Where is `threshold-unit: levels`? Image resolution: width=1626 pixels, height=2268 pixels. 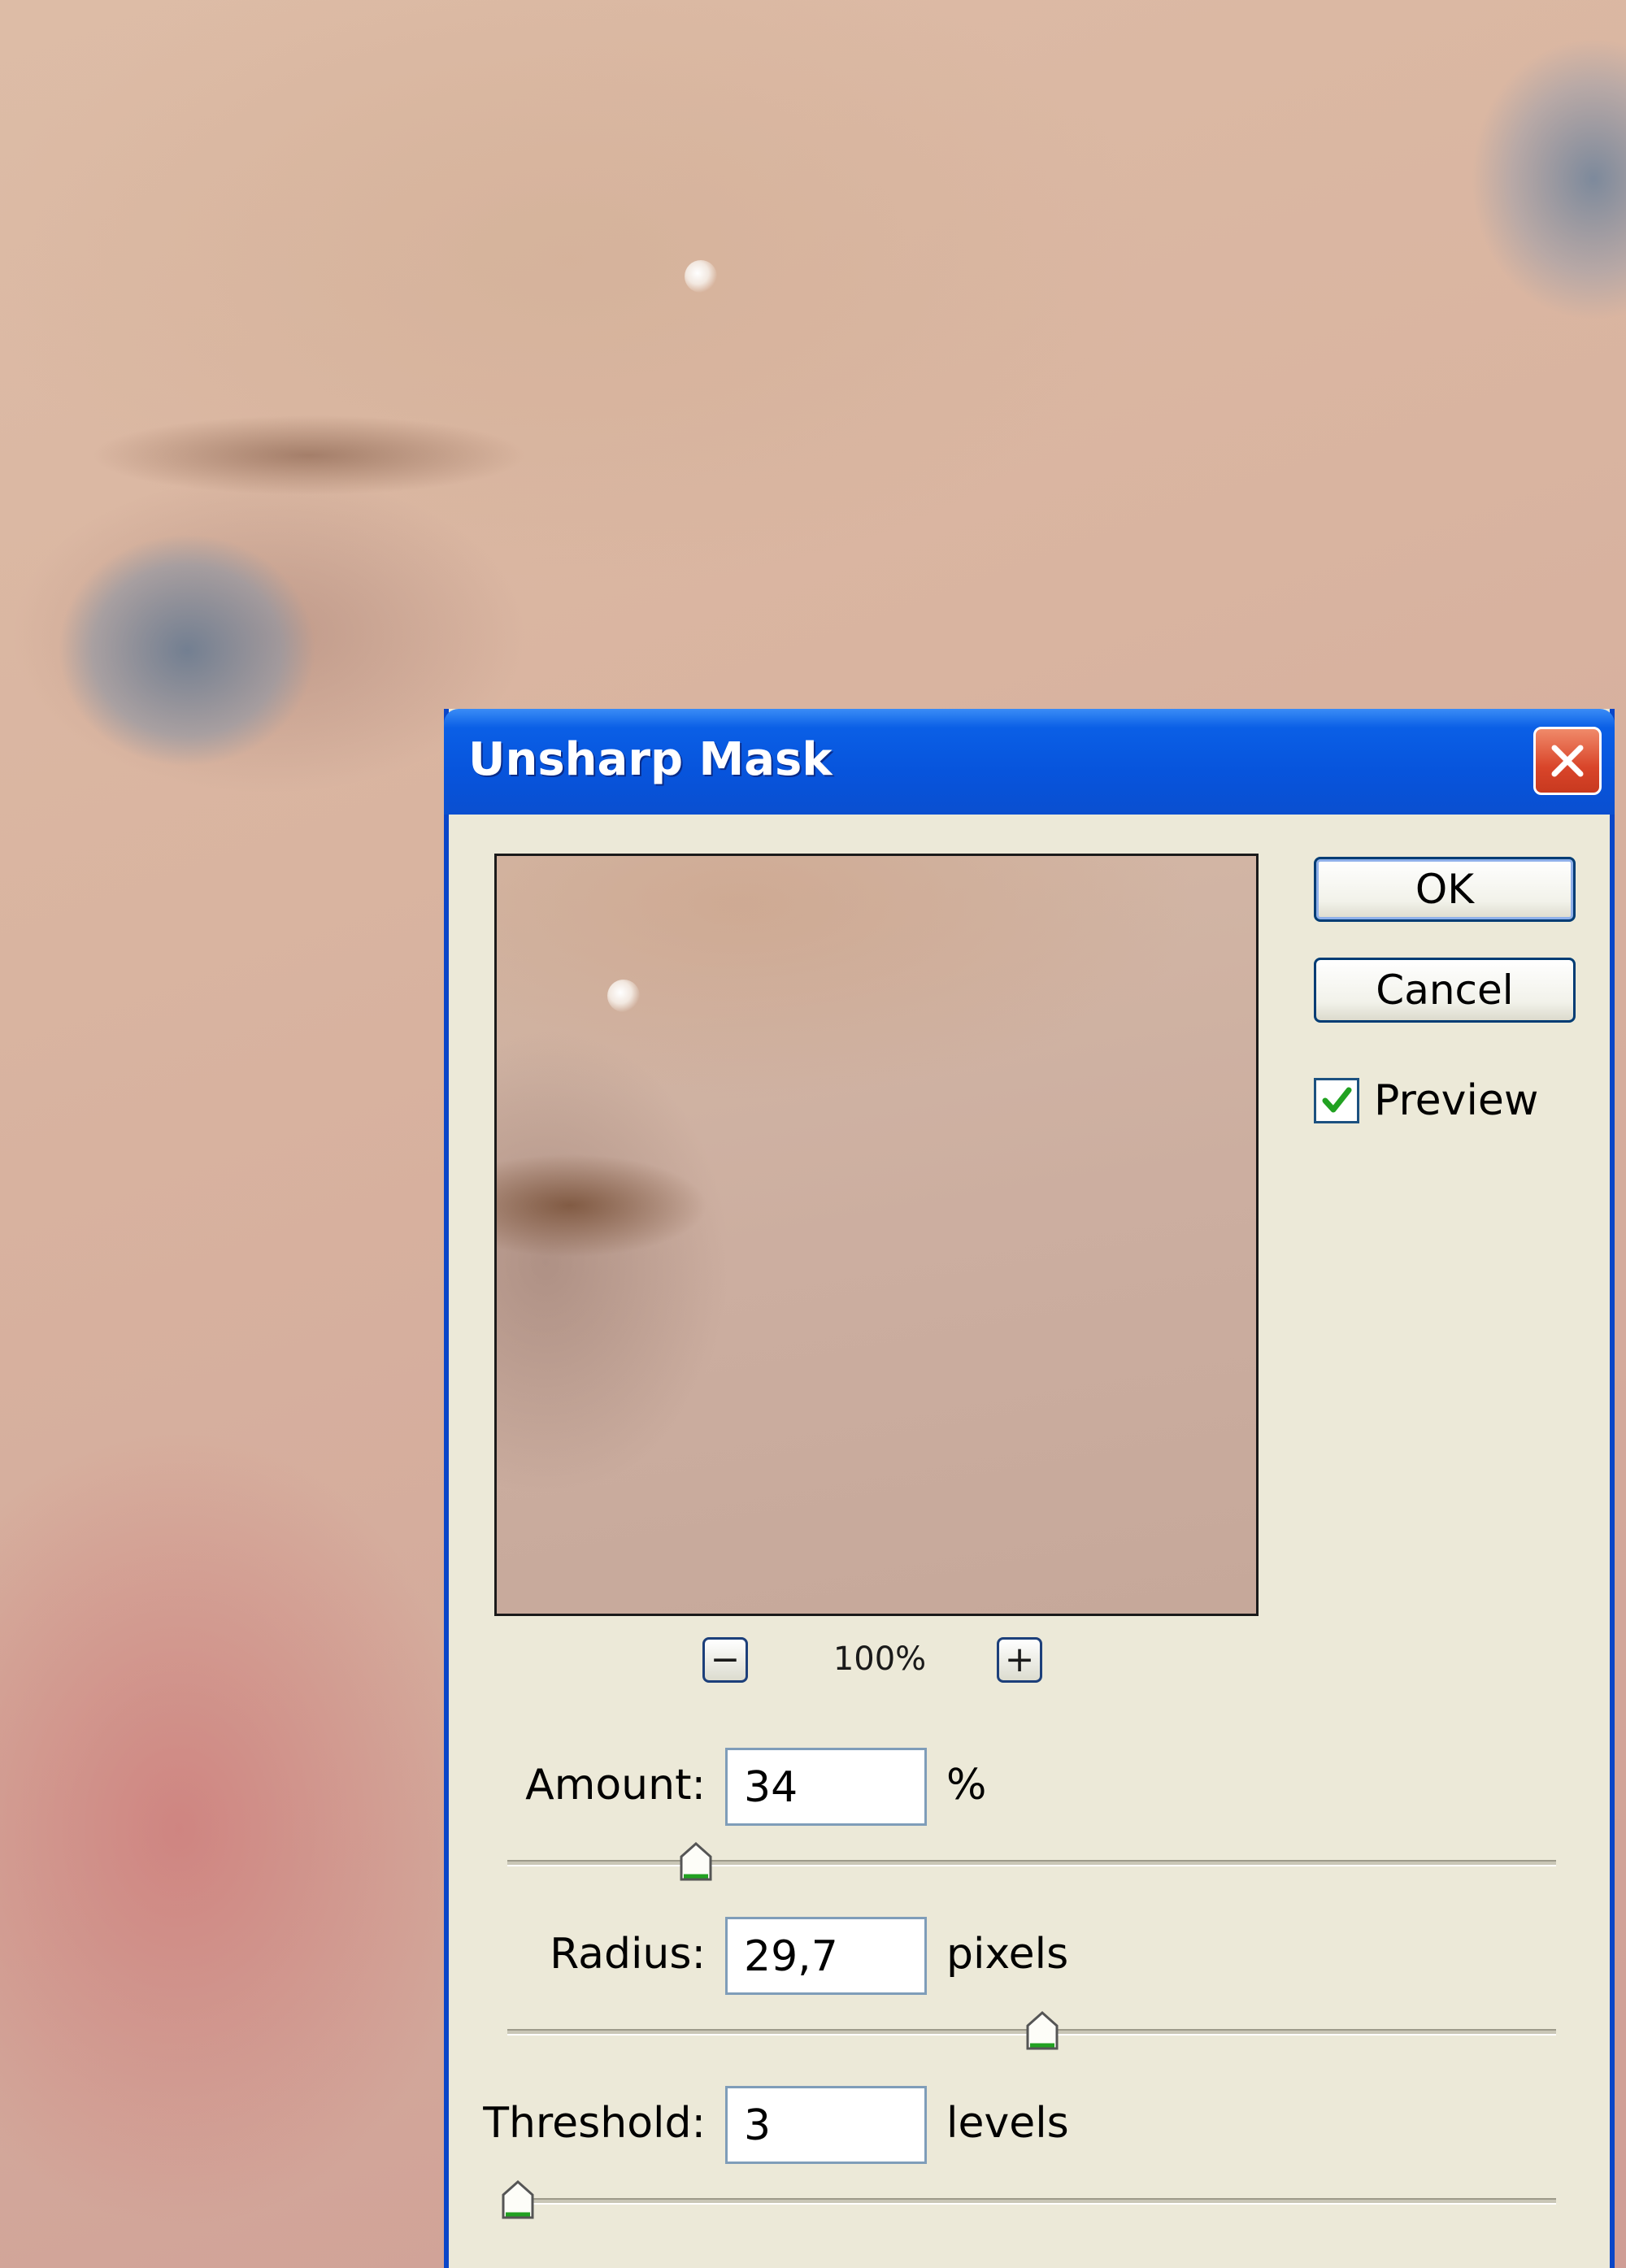 threshold-unit: levels is located at coordinates (1007, 2123).